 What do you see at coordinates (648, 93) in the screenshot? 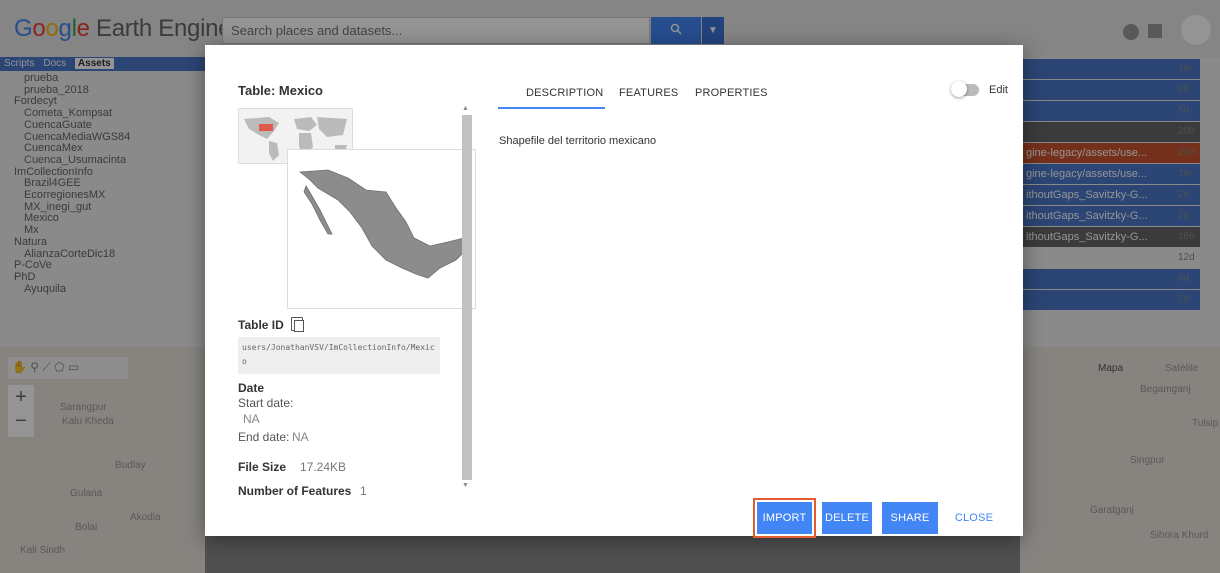
I see `tab-features: FEATURES` at bounding box center [648, 93].